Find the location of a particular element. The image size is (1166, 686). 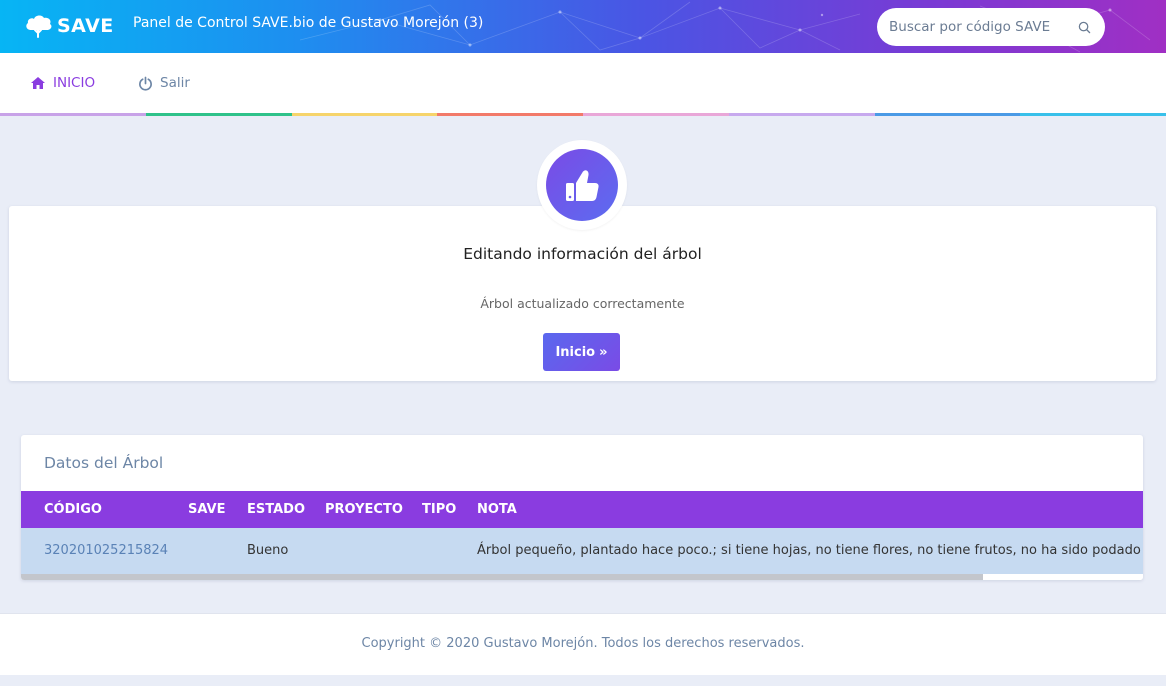

table-header: CÓDIGO SAVE ESTADO PROYECTO TIPO NOTA is located at coordinates (582, 509).